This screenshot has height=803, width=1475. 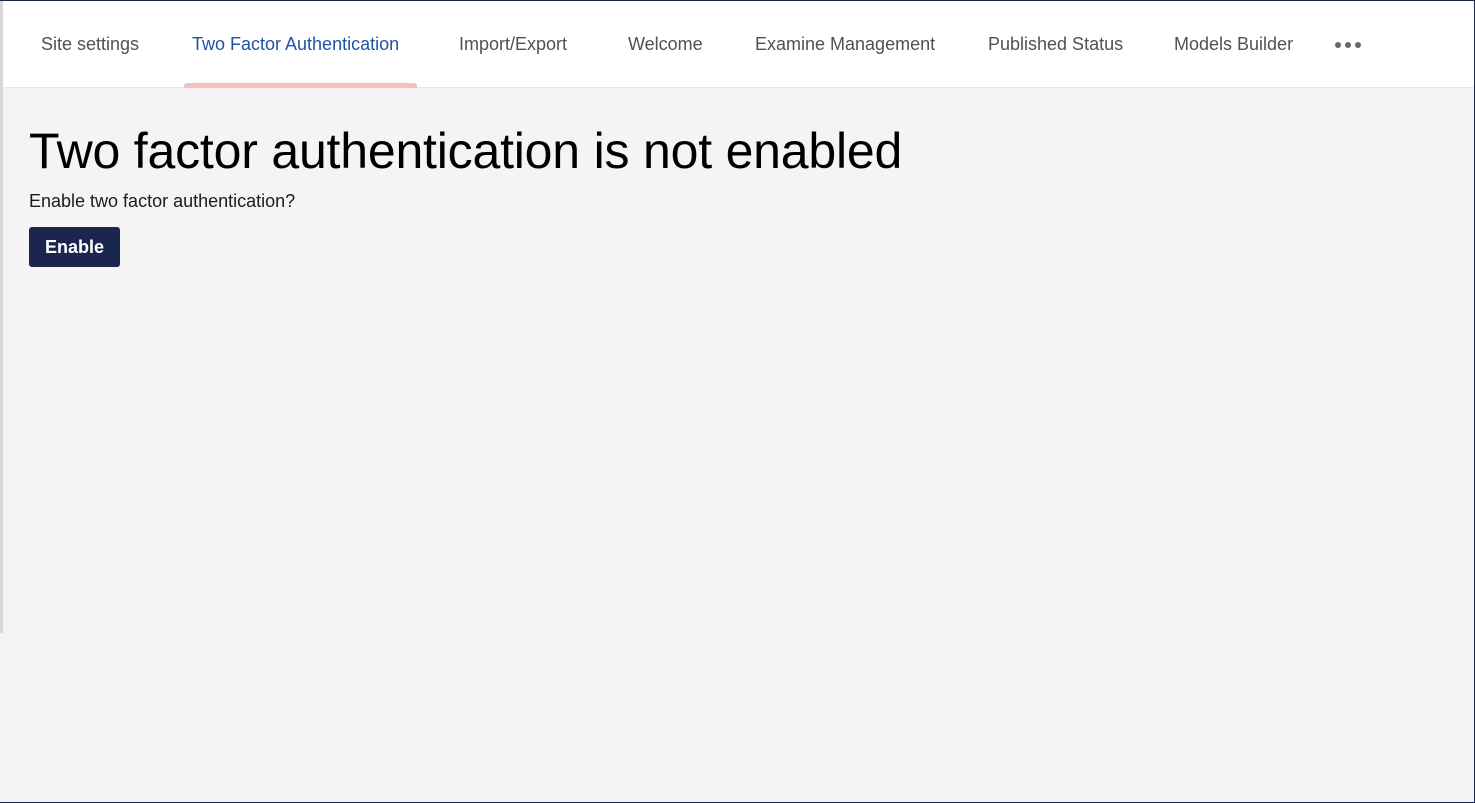 What do you see at coordinates (162, 201) in the screenshot?
I see `page-subtitle: Enable two factor authentication?` at bounding box center [162, 201].